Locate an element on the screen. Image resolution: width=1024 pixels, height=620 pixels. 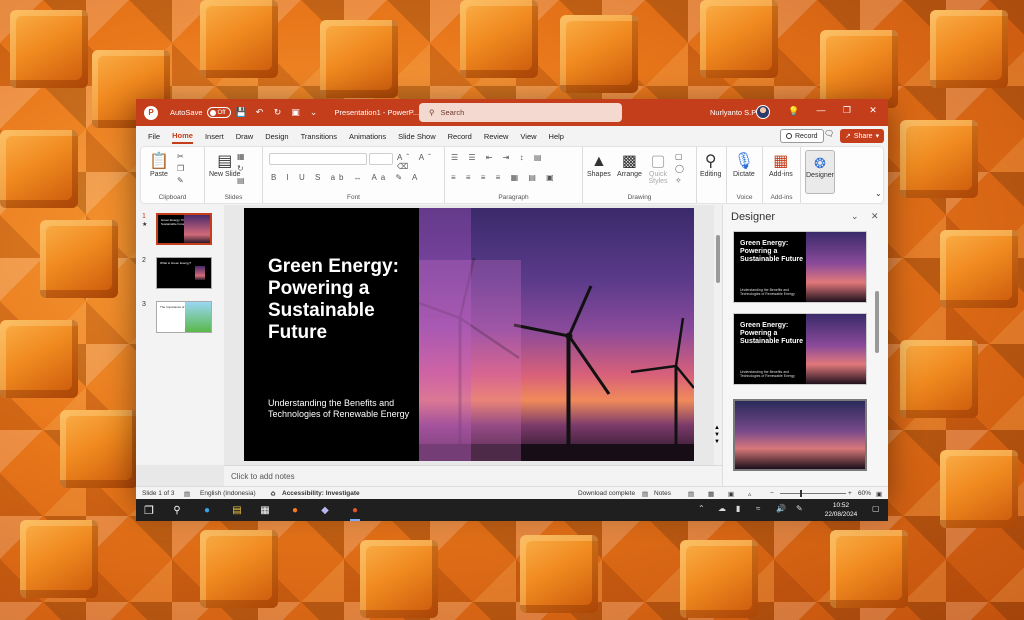
powerpoint-icon: ● is located at coordinates (355, 512).